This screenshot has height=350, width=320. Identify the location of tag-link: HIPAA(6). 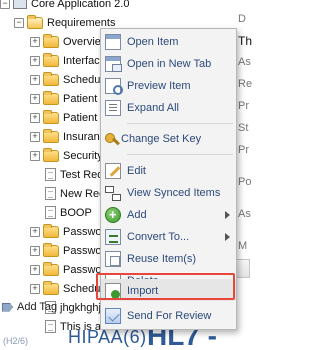
(107, 337).